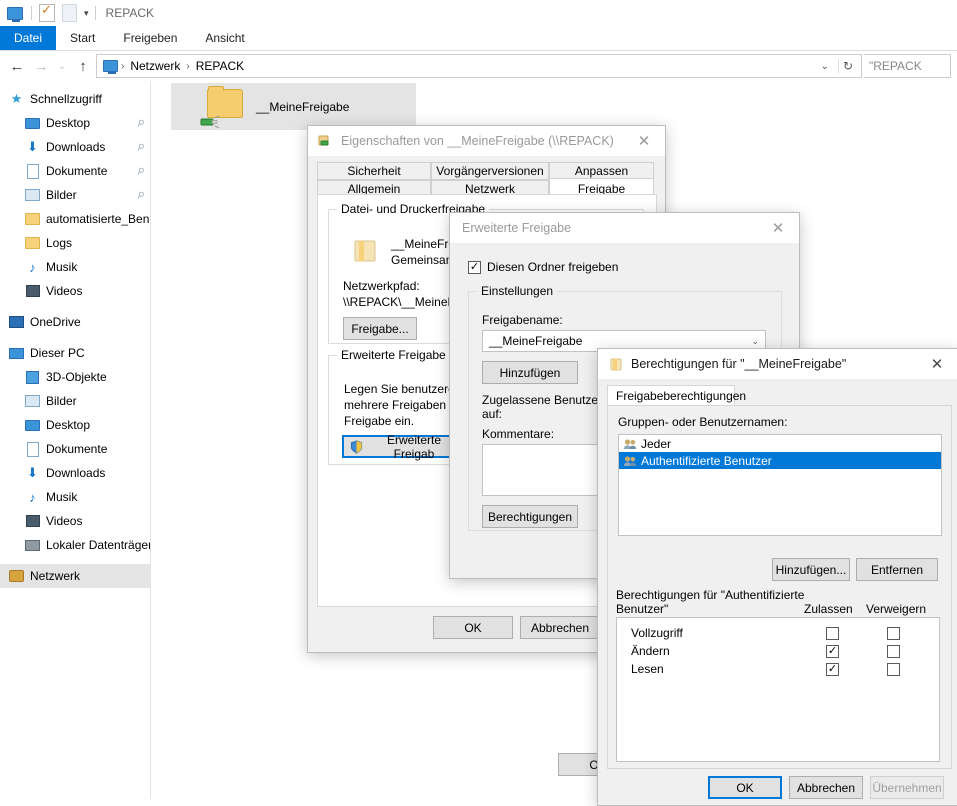 Image resolution: width=957 pixels, height=806 pixels. Describe the element at coordinates (220, 66) in the screenshot. I see `breadcrumb-item-repack: REPACK` at that location.